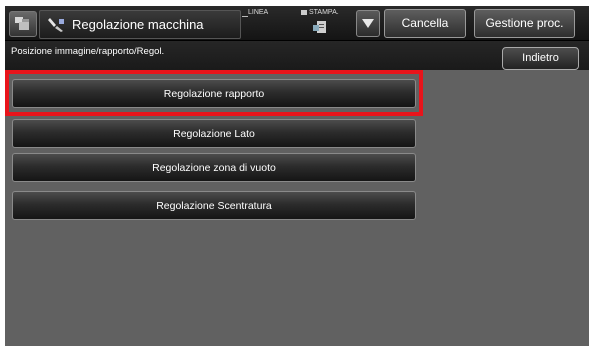 The width and height of the screenshot is (595, 352). I want to click on print-status-icon, so click(320, 29).